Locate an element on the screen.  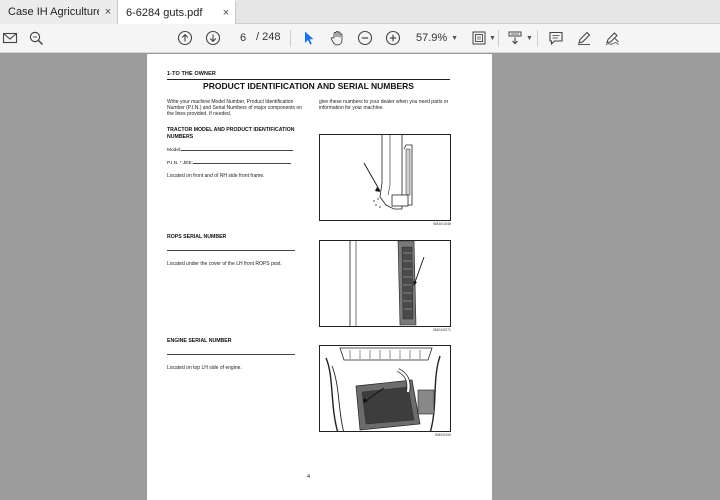
sign-icon is located at coordinates (612, 38).